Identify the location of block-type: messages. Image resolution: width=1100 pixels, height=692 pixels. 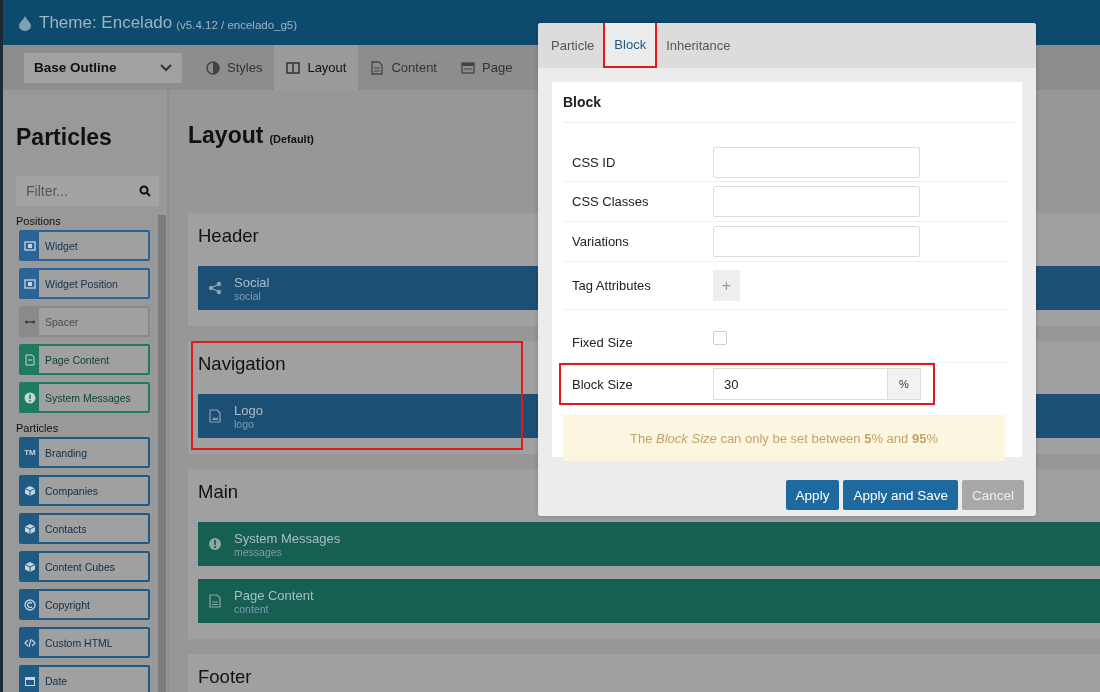
(258, 551).